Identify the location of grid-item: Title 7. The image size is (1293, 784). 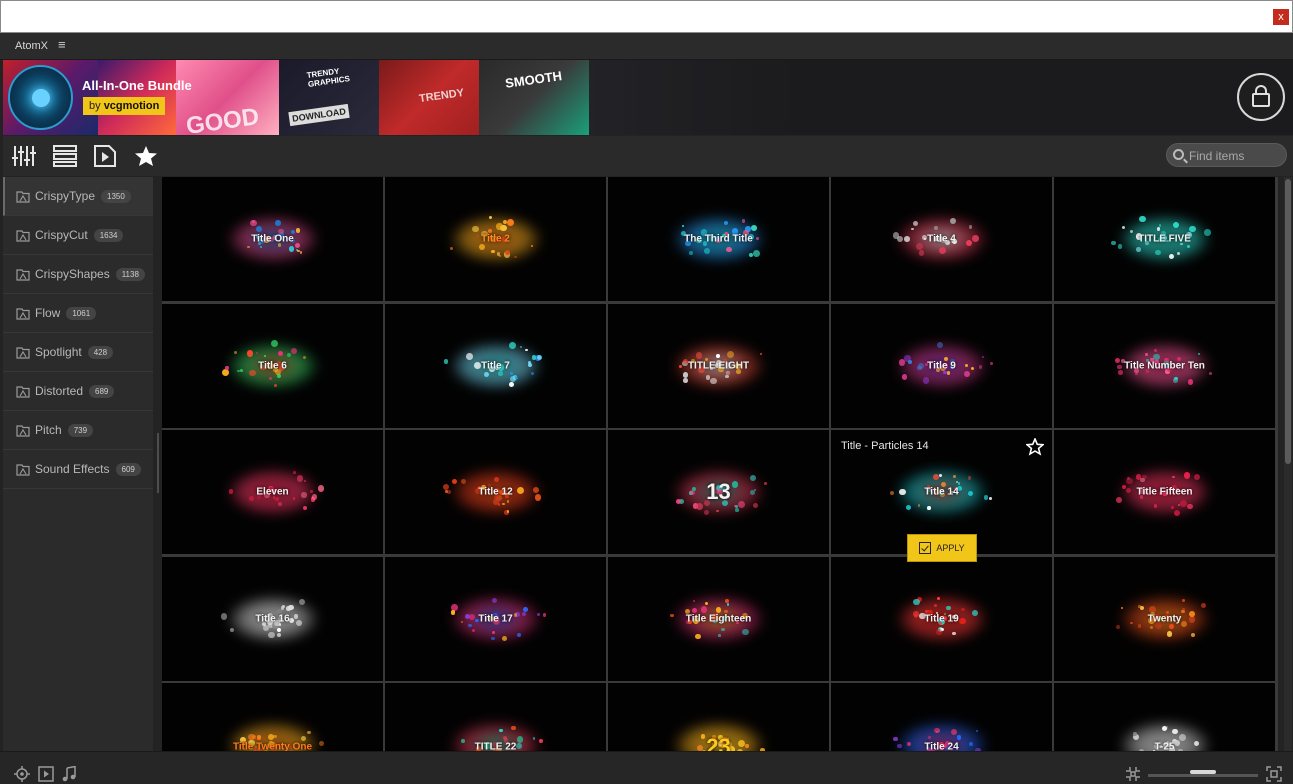
(495, 365).